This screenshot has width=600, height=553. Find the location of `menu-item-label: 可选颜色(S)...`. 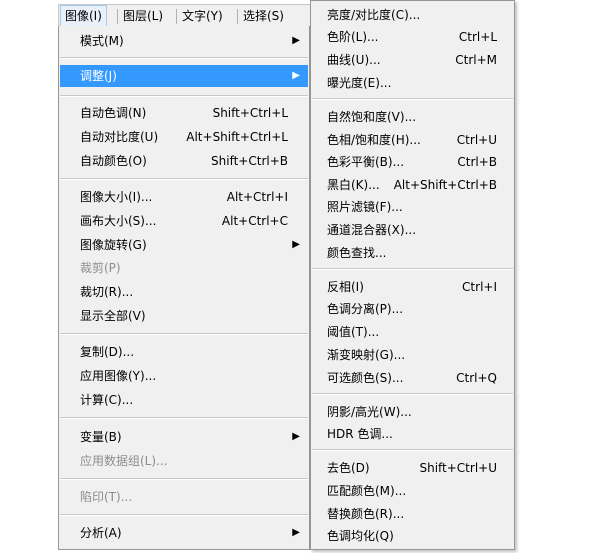

menu-item-label: 可选颜色(S)... is located at coordinates (365, 378).